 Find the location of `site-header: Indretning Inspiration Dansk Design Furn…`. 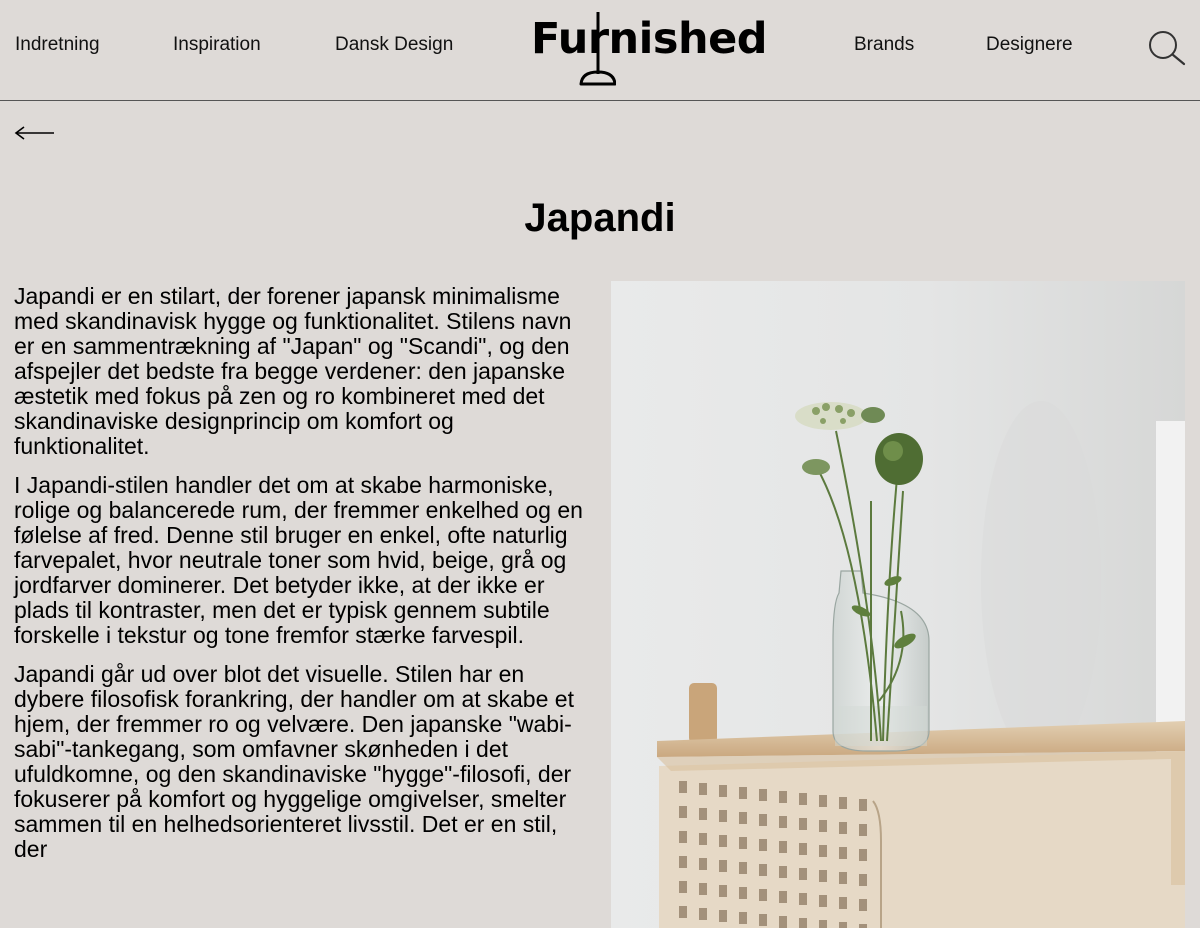

site-header: Indretning Inspiration Dansk Design Furn… is located at coordinates (600, 50).